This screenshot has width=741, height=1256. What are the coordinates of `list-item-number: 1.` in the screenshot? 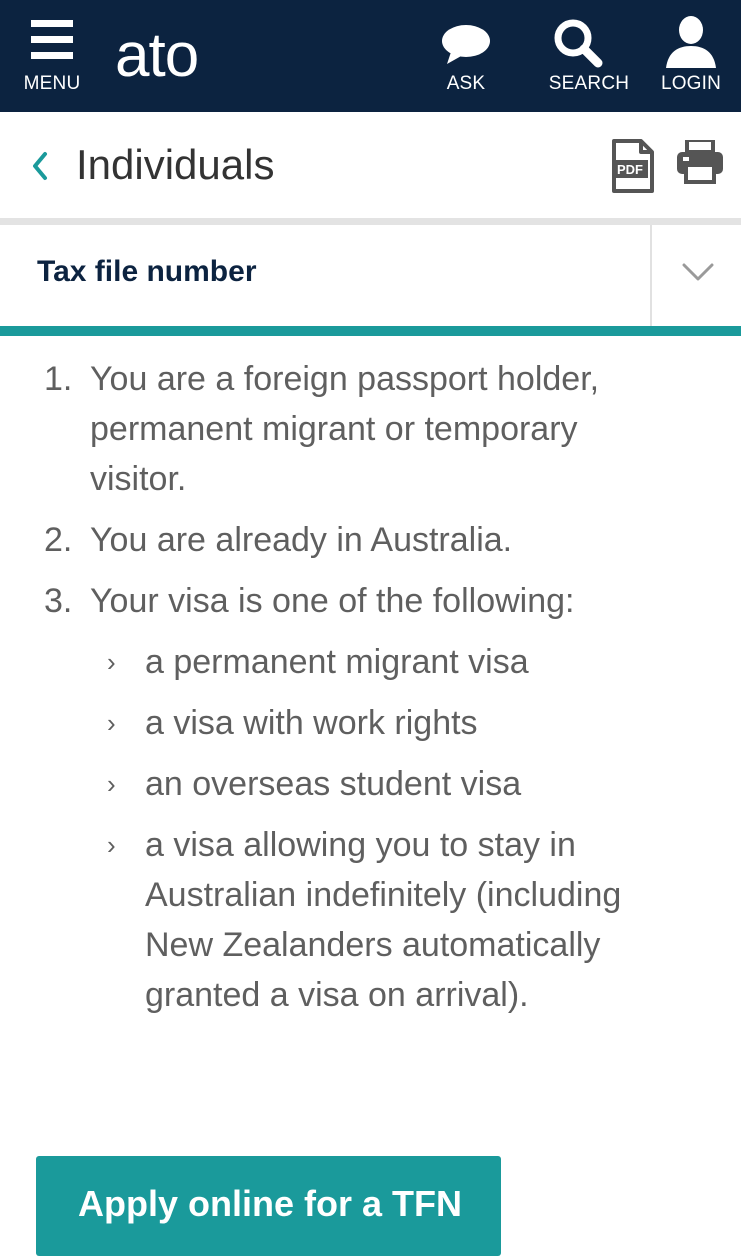 It's located at (58, 379).